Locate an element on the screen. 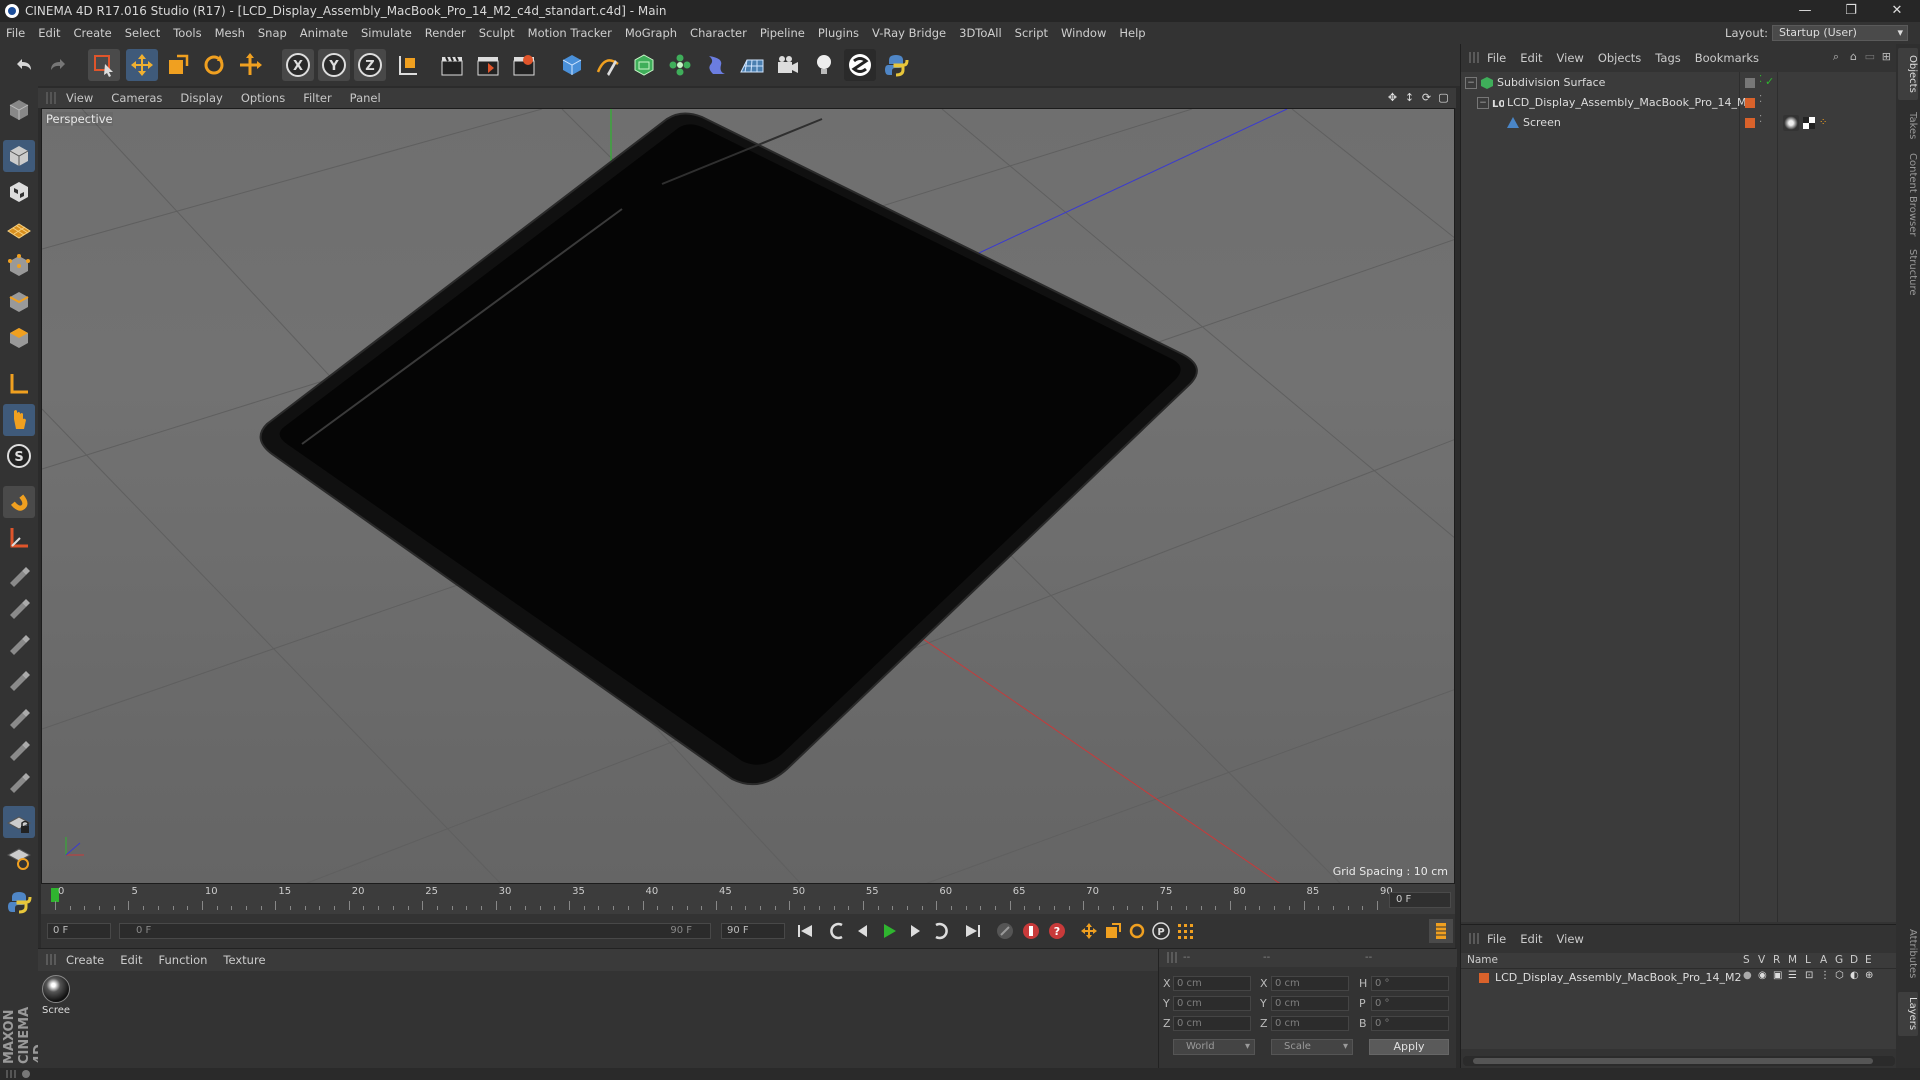 The height and width of the screenshot is (1080, 1920). menu-tools: Tools is located at coordinates (187, 33).